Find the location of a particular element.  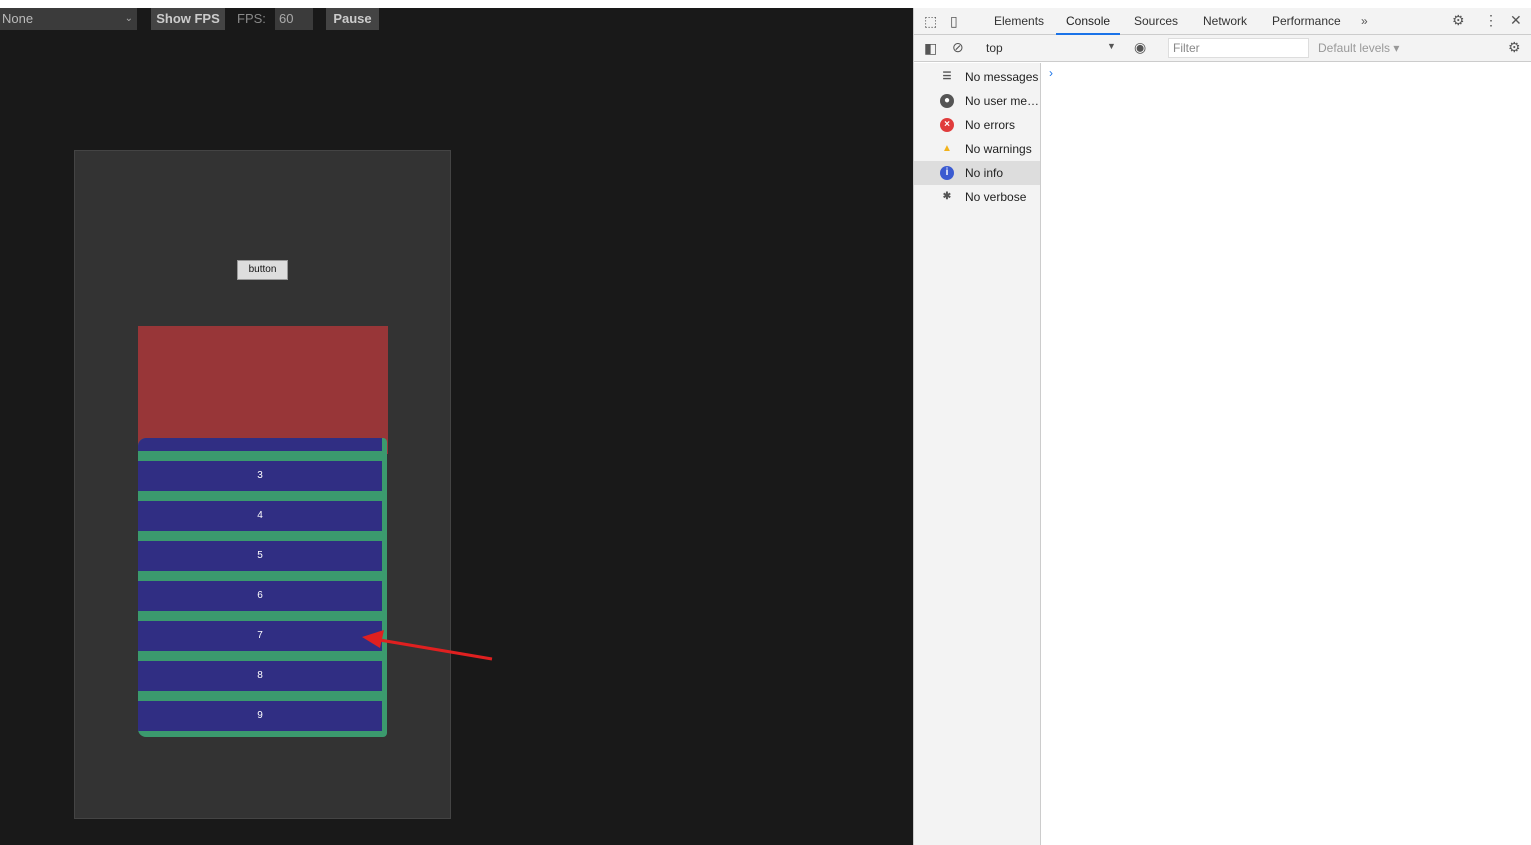

sidebar-item: ▲ No warnings is located at coordinates (977, 149).